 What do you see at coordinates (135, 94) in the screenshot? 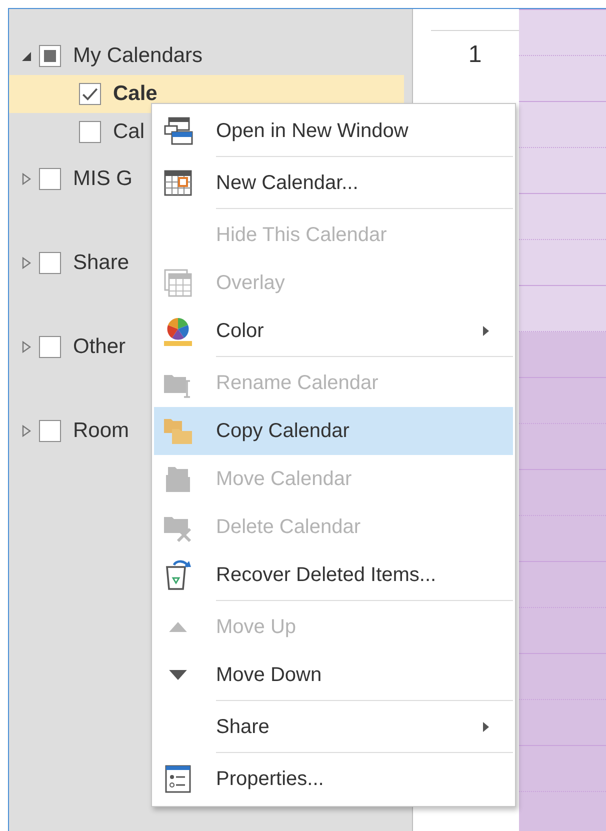
I see `calendar-label: Cale` at bounding box center [135, 94].